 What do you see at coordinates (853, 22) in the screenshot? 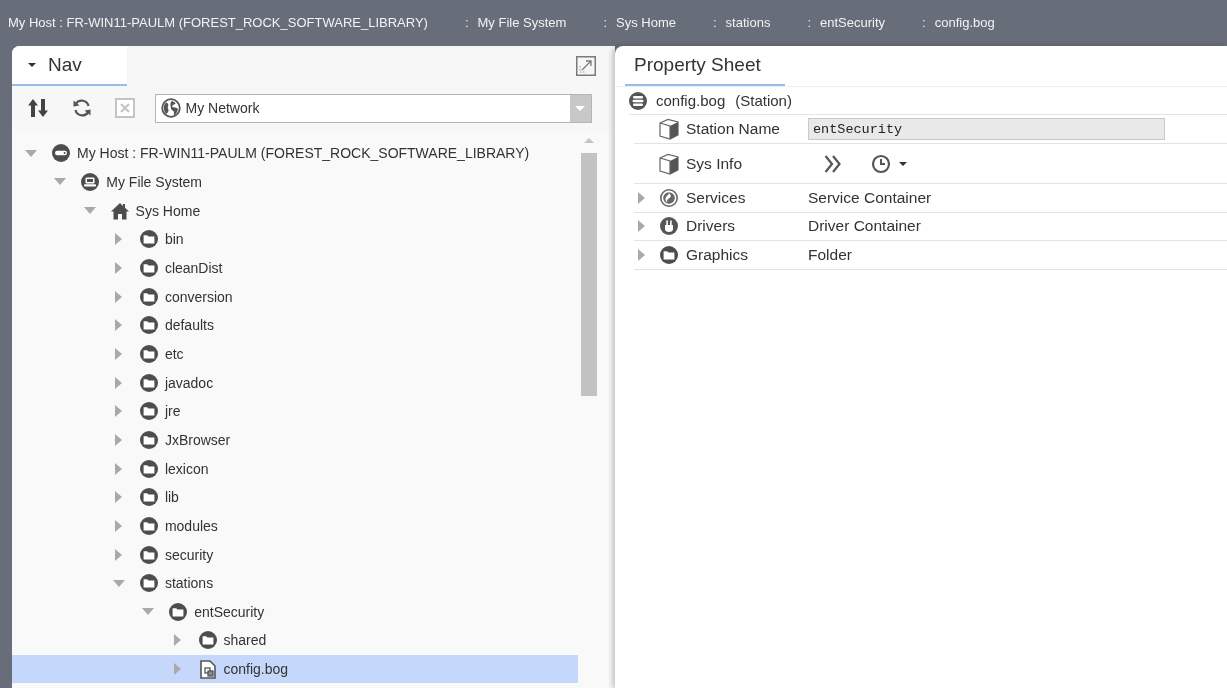
I see `breadcrumb-link: entSecurity` at bounding box center [853, 22].